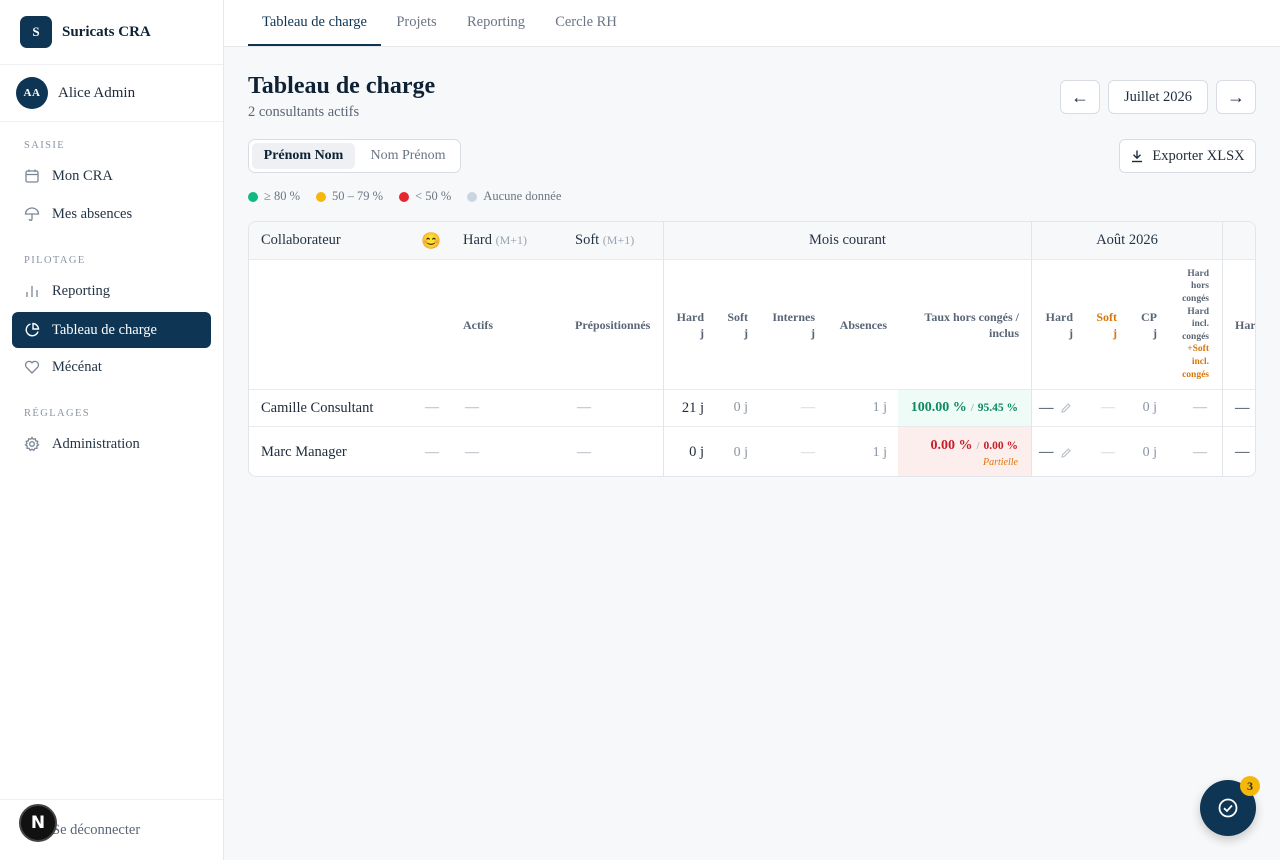  Describe the element at coordinates (408, 156) in the screenshot. I see `toggle-nom-prenom: Nom Prénom` at that location.